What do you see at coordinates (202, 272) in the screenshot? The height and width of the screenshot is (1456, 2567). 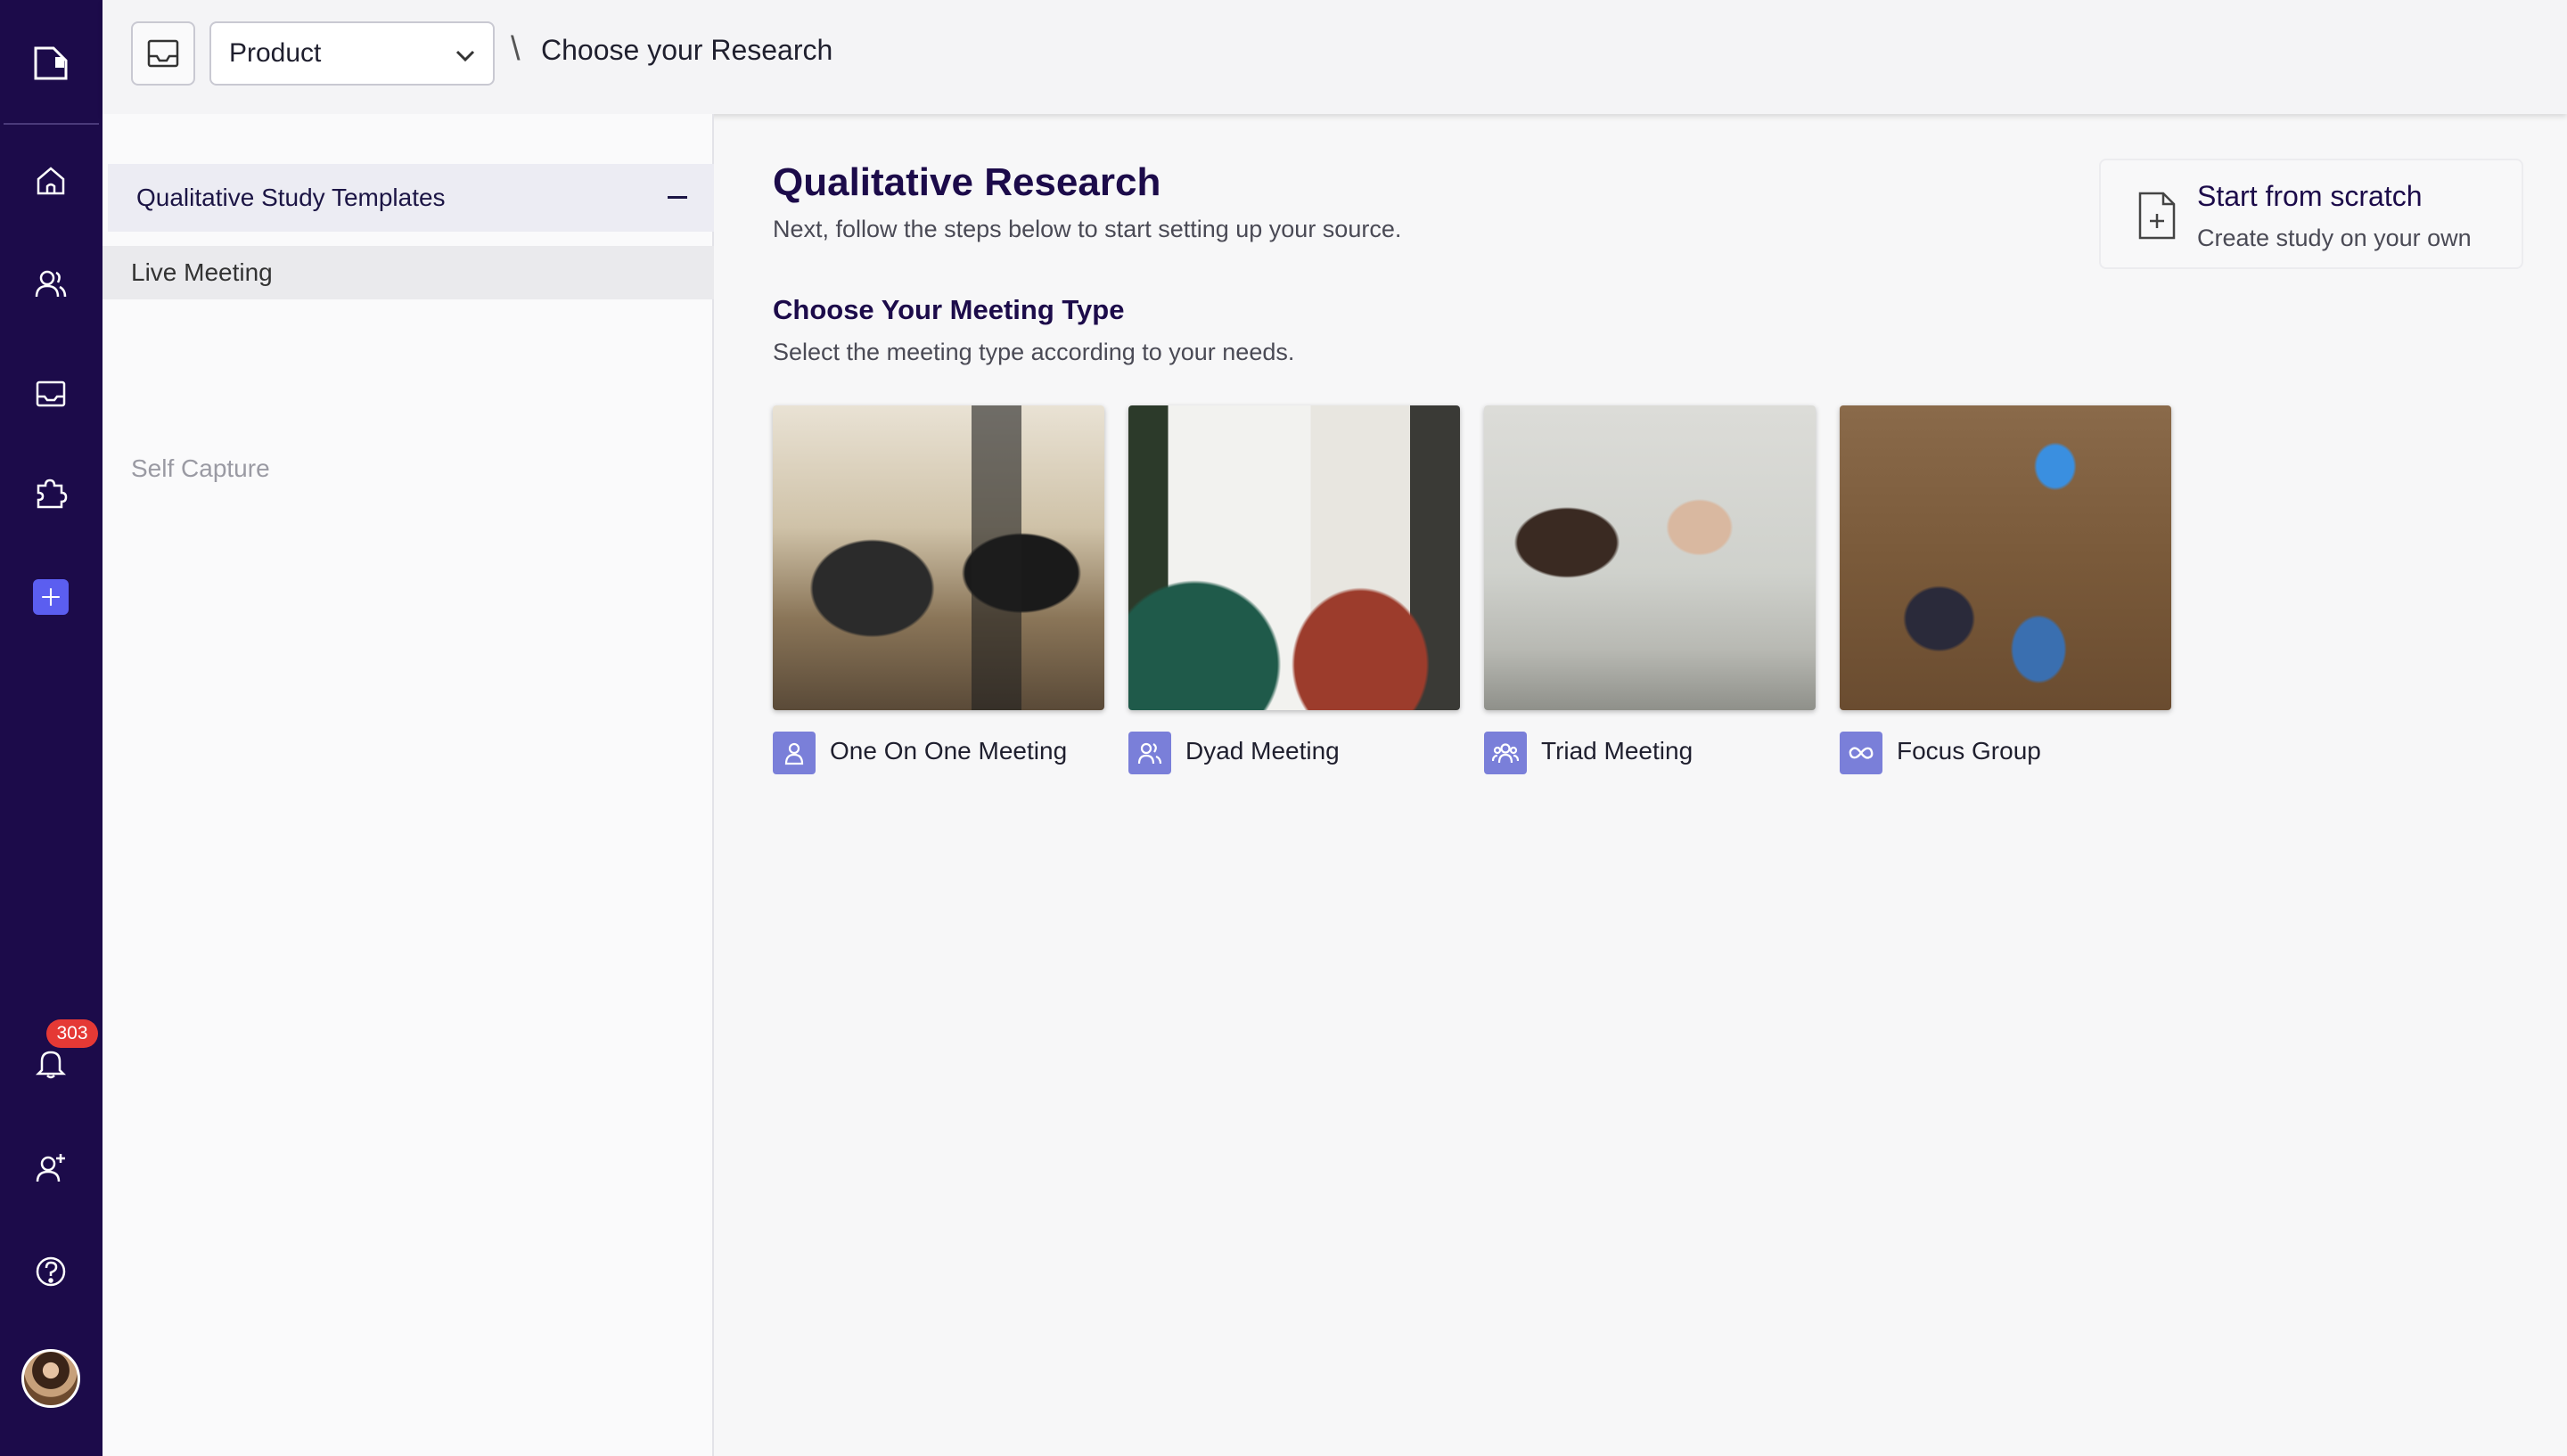 I see `nav-item-label: Live Meeting` at bounding box center [202, 272].